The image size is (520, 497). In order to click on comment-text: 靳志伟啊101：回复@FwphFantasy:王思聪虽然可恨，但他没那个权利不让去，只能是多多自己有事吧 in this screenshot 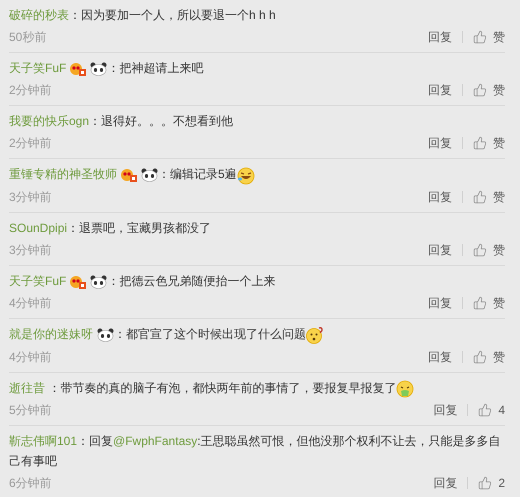, I will do `click(255, 451)`.